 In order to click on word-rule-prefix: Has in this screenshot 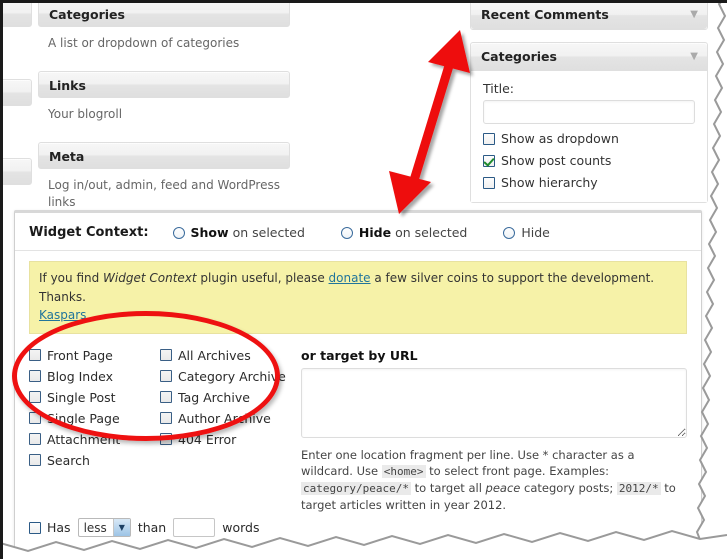, I will do `click(59, 527)`.